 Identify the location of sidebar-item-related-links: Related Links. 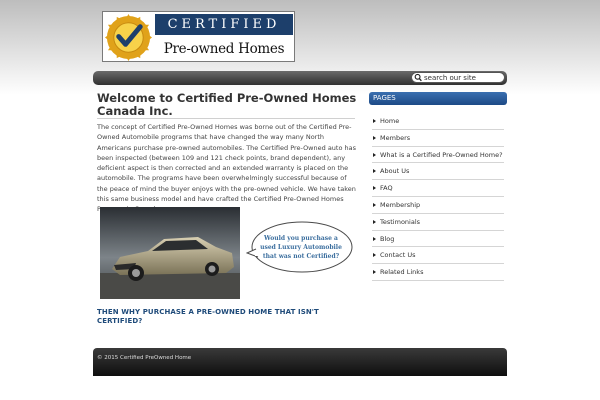
(438, 272).